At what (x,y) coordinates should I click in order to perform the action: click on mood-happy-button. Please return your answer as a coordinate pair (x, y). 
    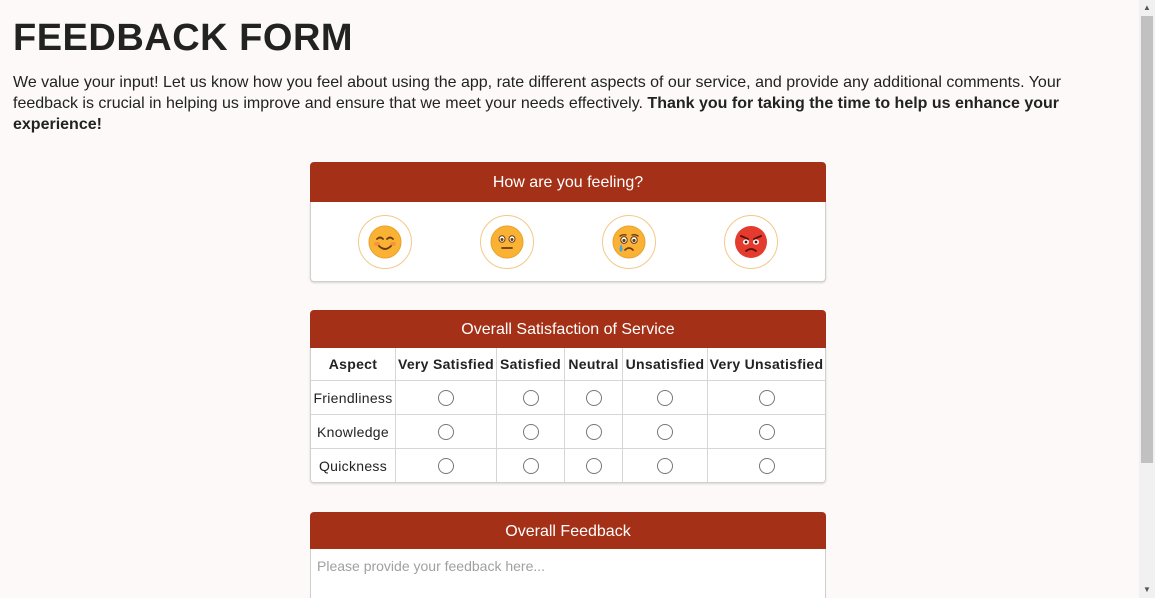
    Looking at the image, I should click on (385, 242).